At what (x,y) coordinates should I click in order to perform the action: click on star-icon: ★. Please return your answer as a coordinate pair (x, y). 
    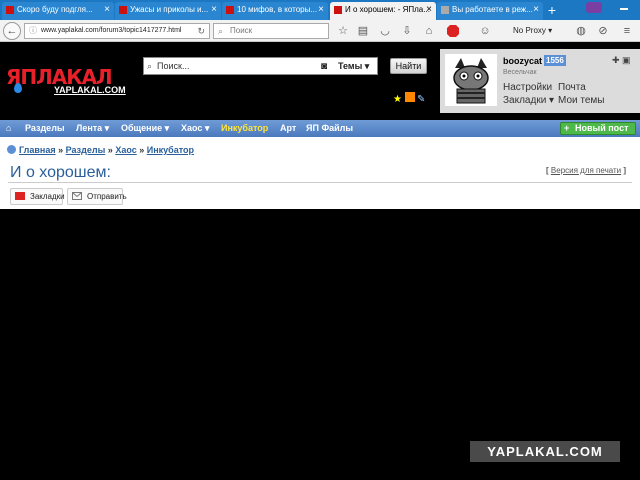
    Looking at the image, I should click on (398, 100).